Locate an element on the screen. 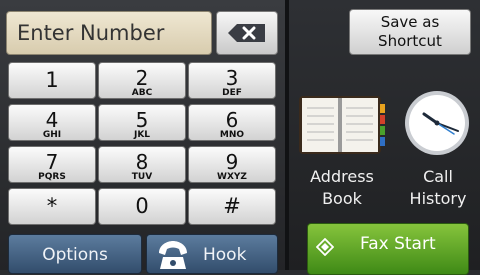 The height and width of the screenshot is (275, 480). key-3: 3 DEF is located at coordinates (232, 80).